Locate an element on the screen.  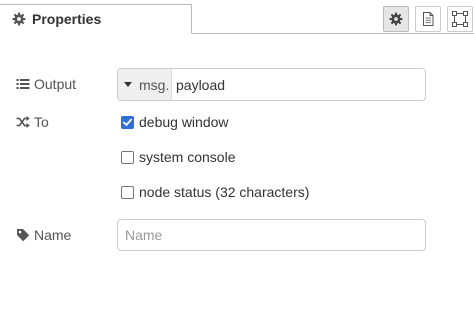
output-label: Output is located at coordinates (46, 84).